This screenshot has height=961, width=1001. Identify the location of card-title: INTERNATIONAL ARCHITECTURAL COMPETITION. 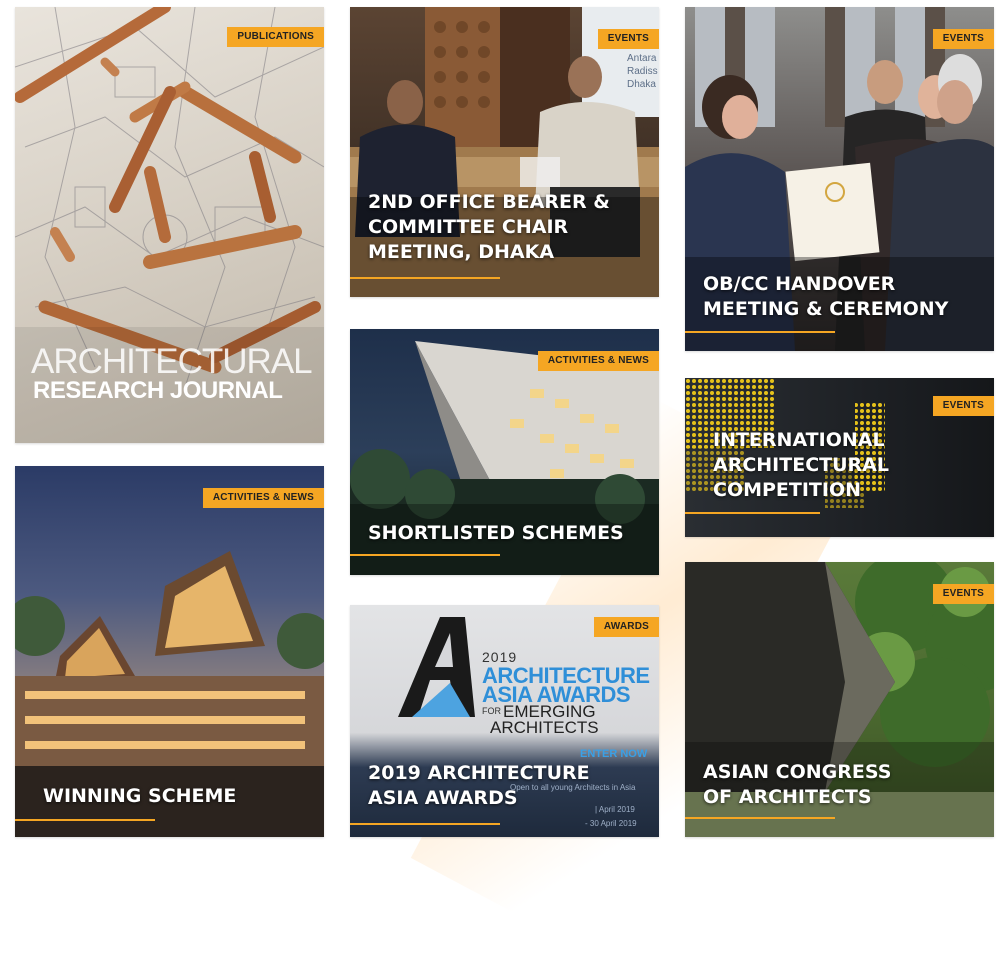
(801, 465).